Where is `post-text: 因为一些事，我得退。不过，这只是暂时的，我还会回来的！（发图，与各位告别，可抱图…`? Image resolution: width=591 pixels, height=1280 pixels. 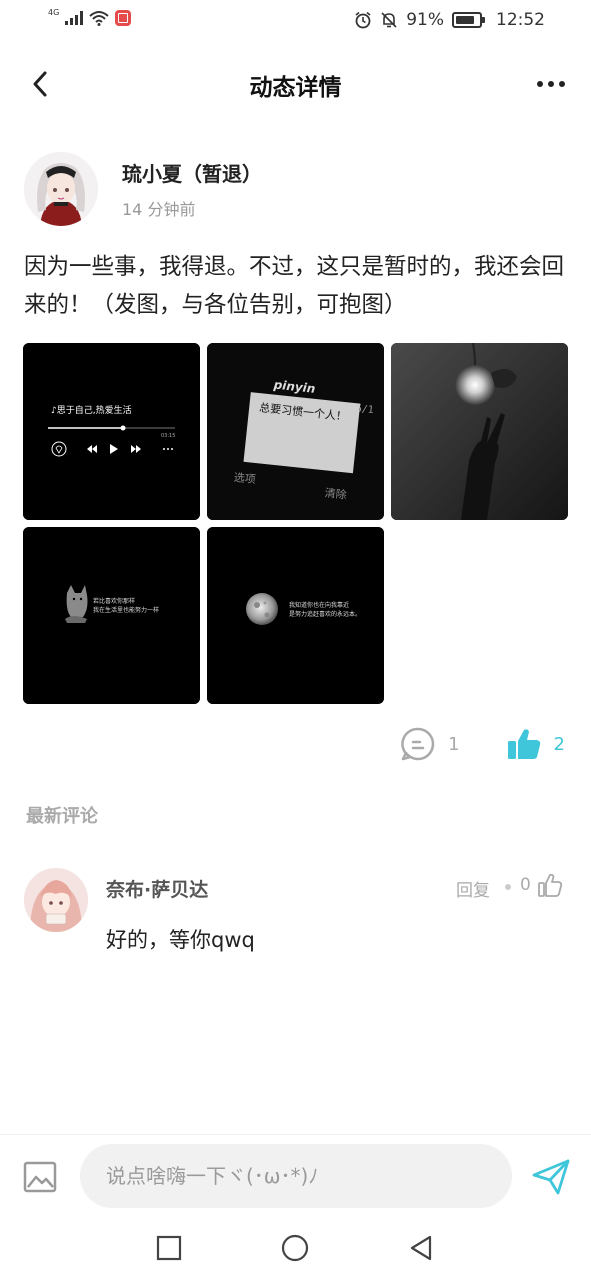 post-text: 因为一些事，我得退。不过，这只是暂时的，我还会回来的！（发图，与各位告别，可抱图… is located at coordinates (294, 286).